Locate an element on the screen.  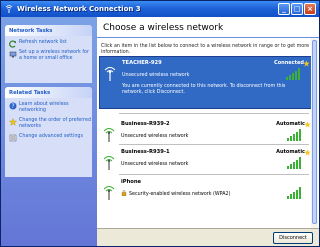
refresh-network-list-label: Refresh network list is located at coordinates (43, 42).